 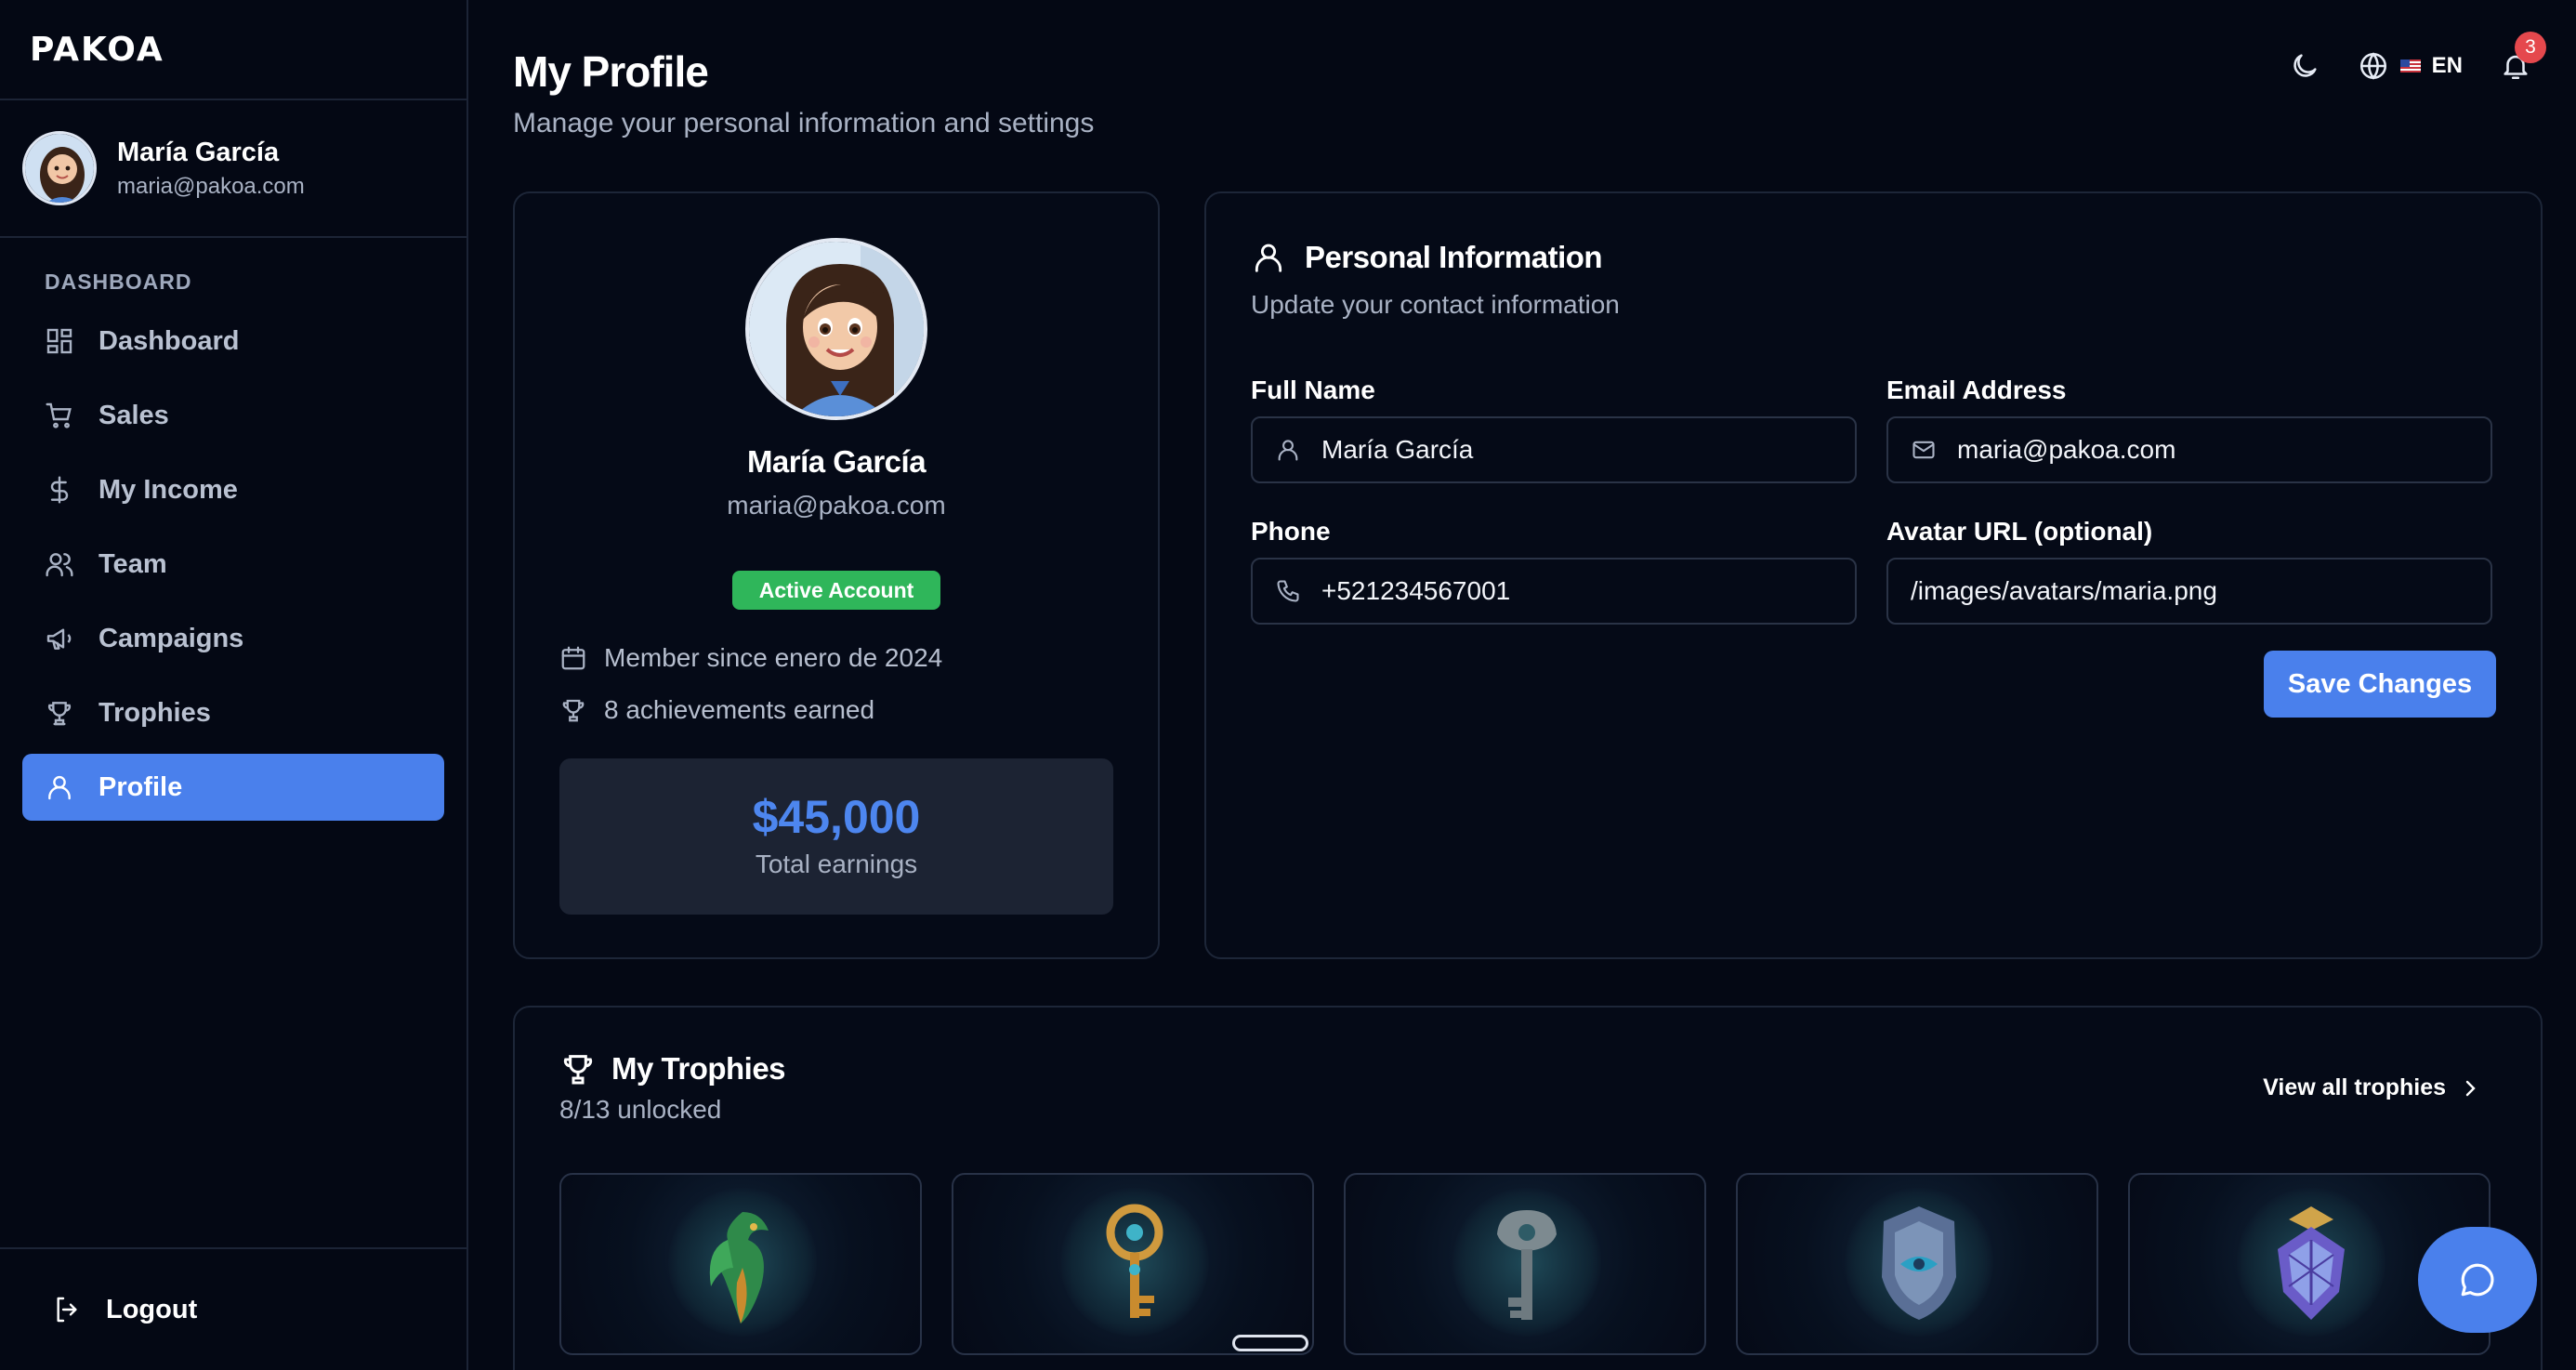 I want to click on crystal-crest-trophy-icon, so click(x=2311, y=1263).